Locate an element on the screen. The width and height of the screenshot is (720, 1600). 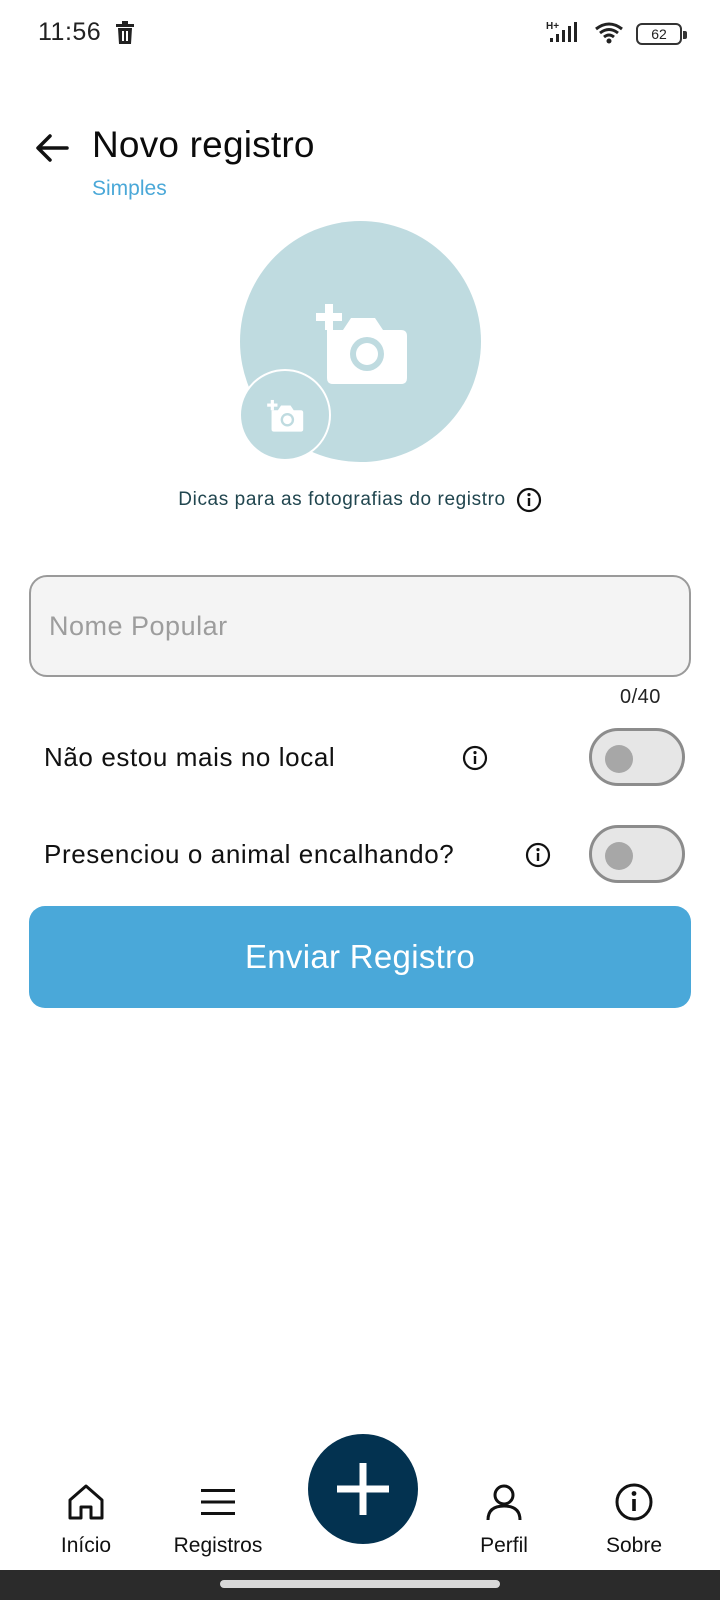
nav-item-perfil: Perfil is located at coordinates (504, 1519).